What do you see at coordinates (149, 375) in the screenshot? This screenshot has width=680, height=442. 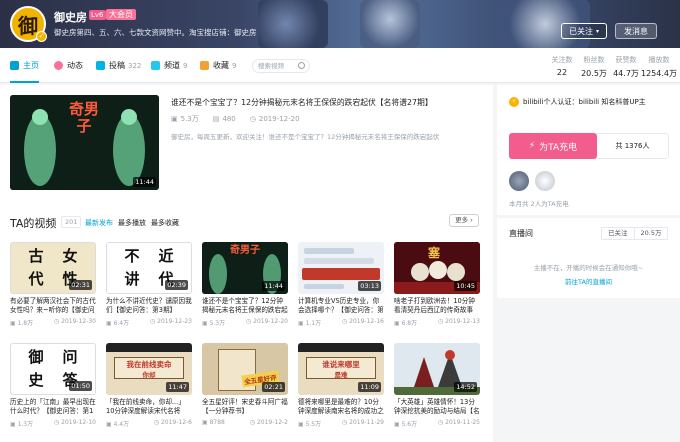 I see `thumb-text: 你却` at bounding box center [149, 375].